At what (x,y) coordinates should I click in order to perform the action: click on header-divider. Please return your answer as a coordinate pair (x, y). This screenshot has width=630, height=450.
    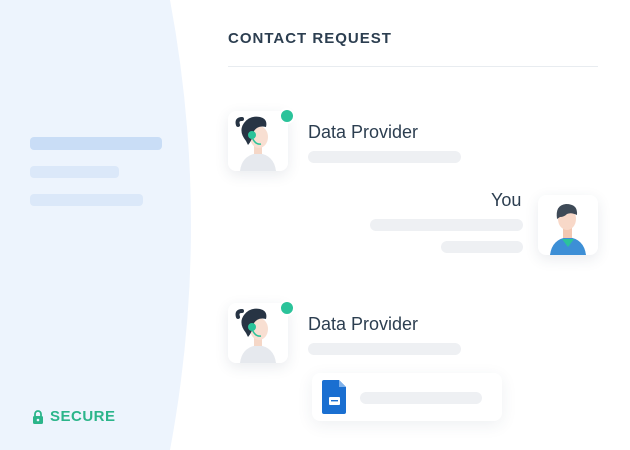
    Looking at the image, I should click on (413, 66).